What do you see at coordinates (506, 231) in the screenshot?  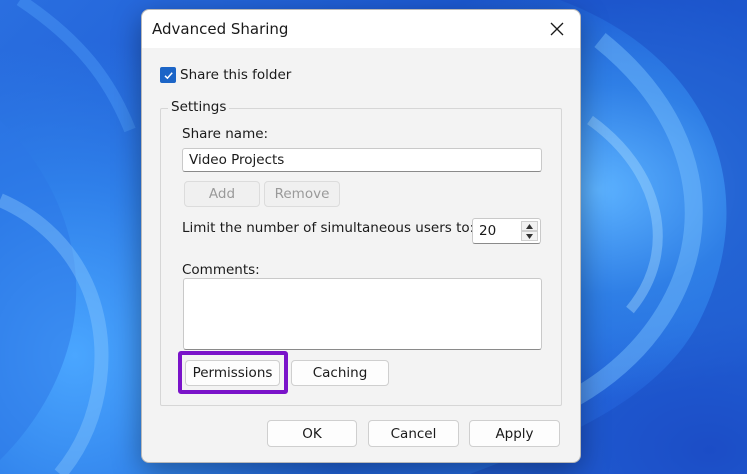 I see `user-limit-spinner: 20` at bounding box center [506, 231].